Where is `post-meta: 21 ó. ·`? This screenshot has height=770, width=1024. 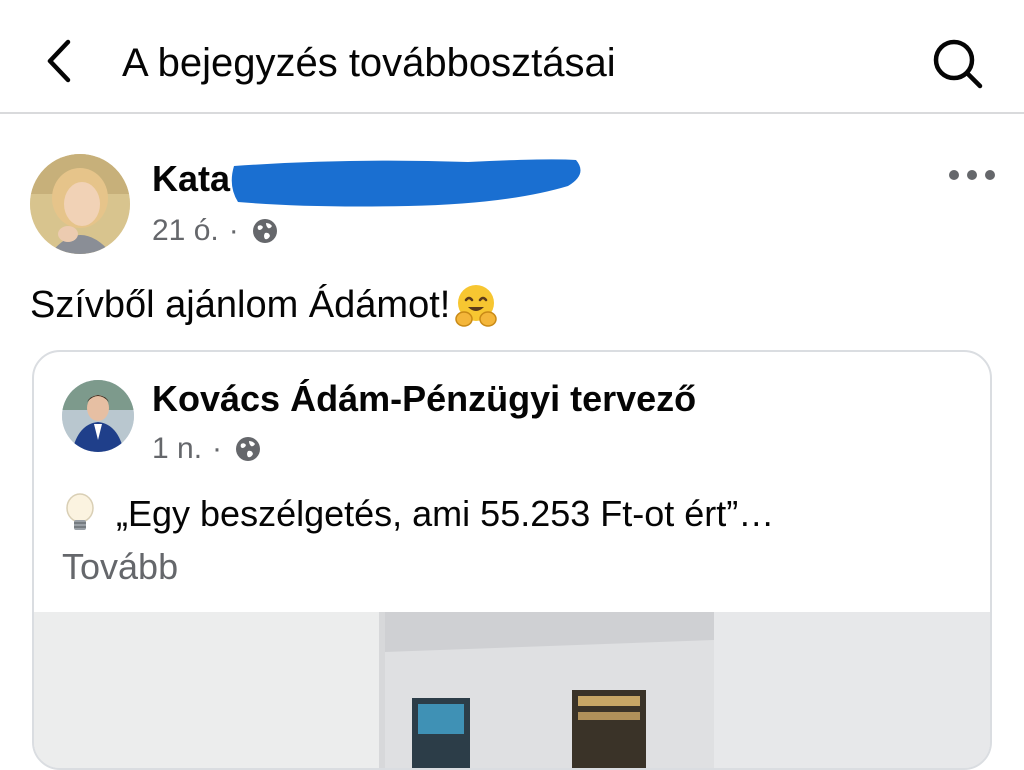 post-meta: 21 ó. · is located at coordinates (215, 231).